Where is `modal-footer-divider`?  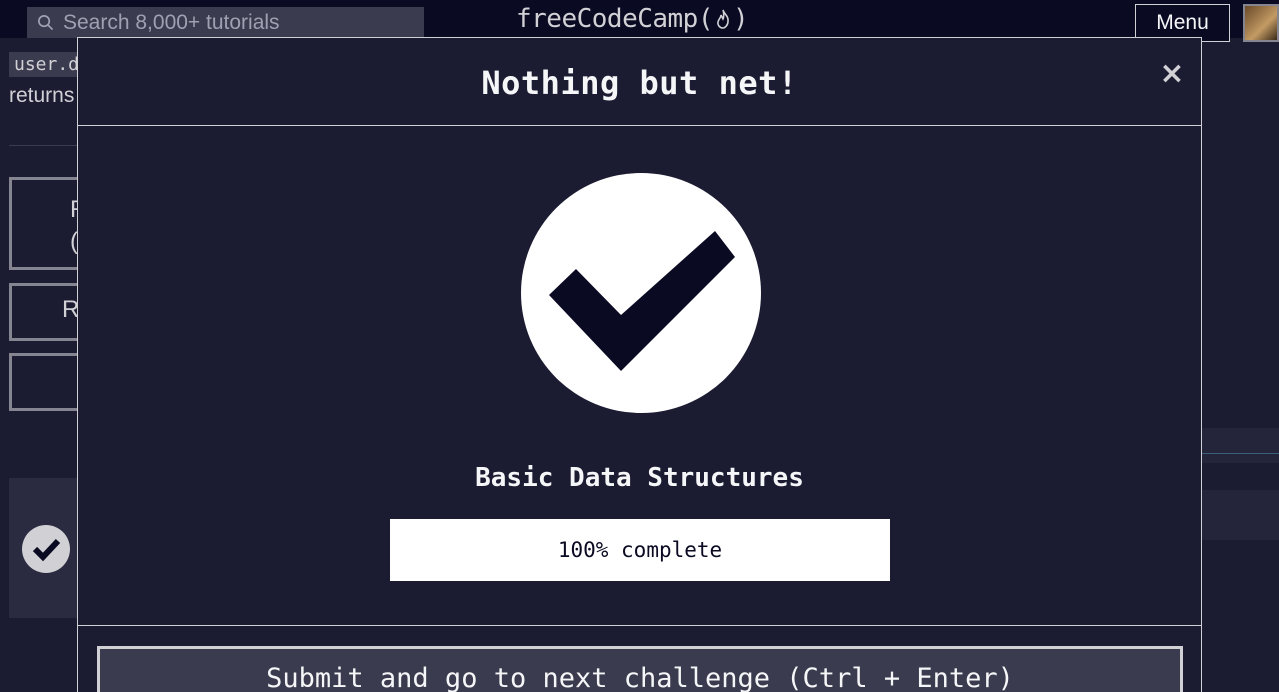
modal-footer-divider is located at coordinates (639, 625).